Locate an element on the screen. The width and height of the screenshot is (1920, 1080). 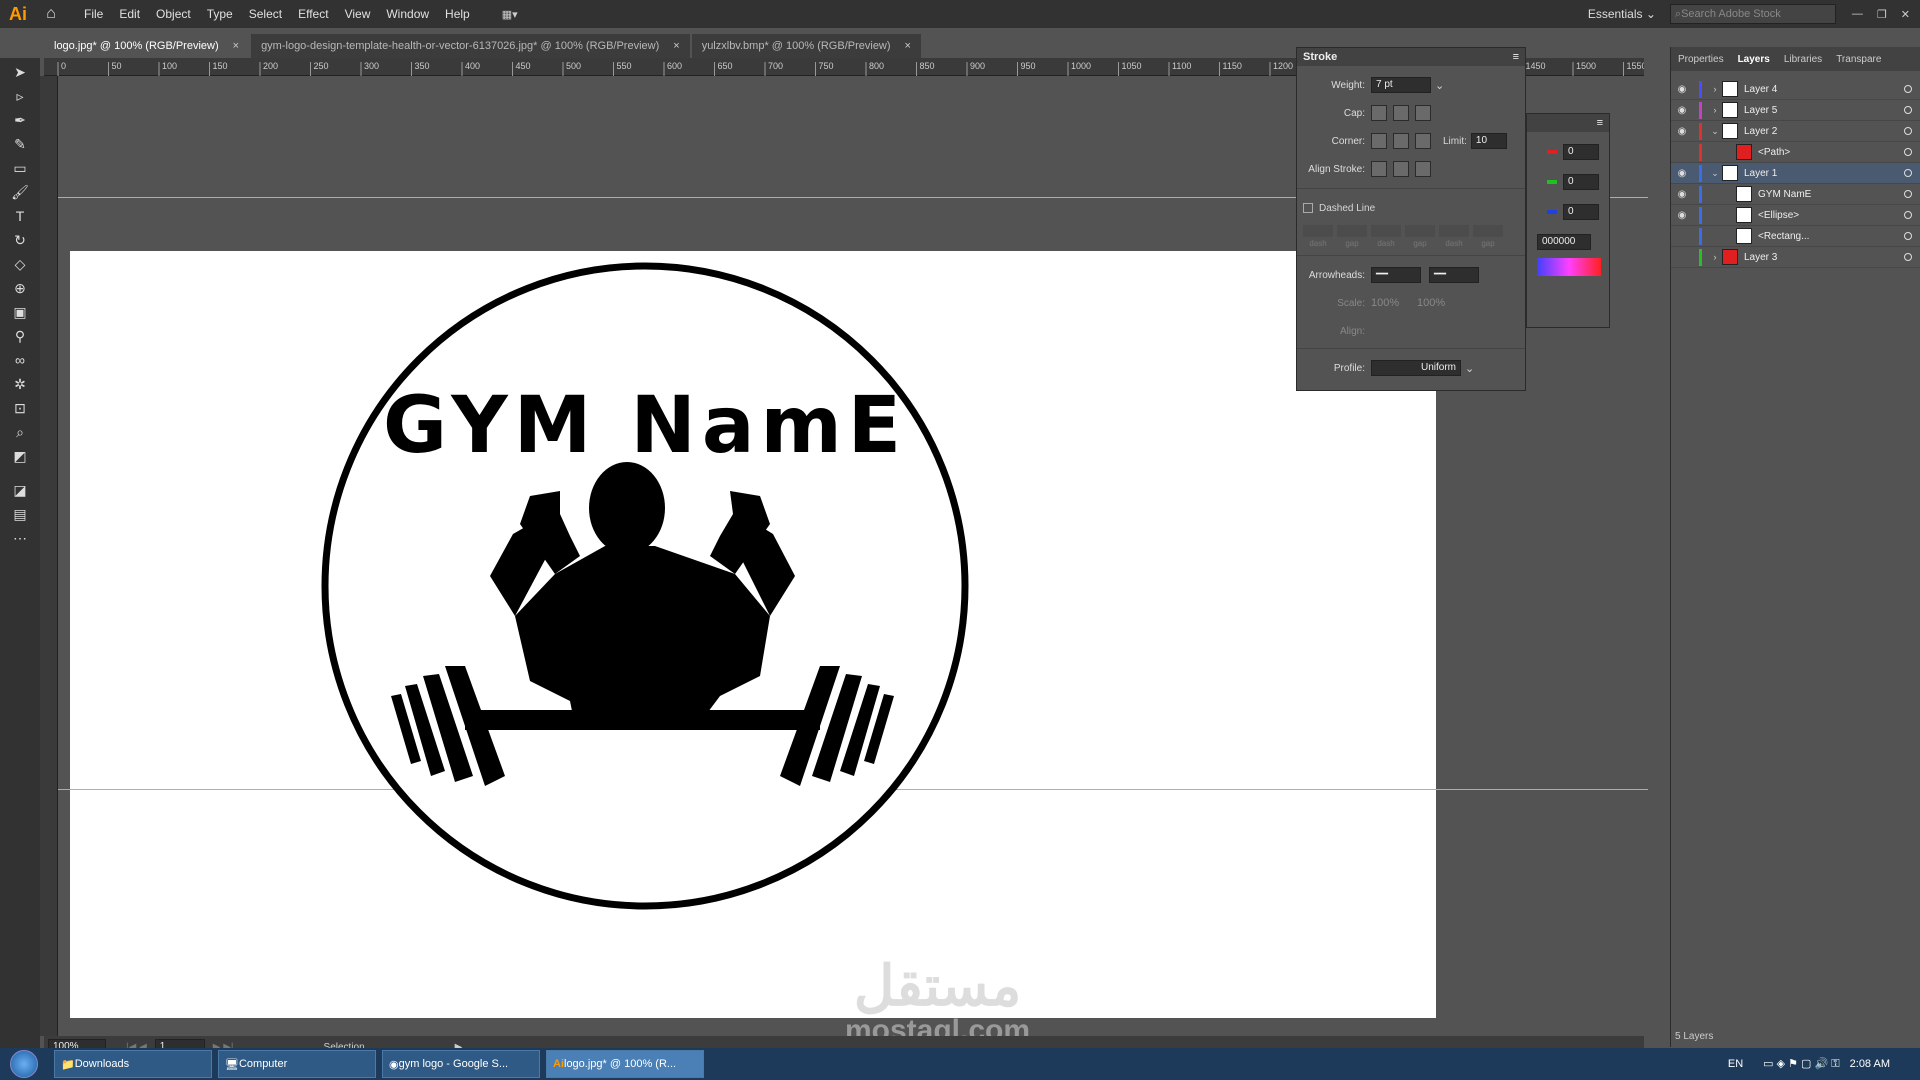
layer-name: <Ellipse> is located at coordinates (1778, 215).